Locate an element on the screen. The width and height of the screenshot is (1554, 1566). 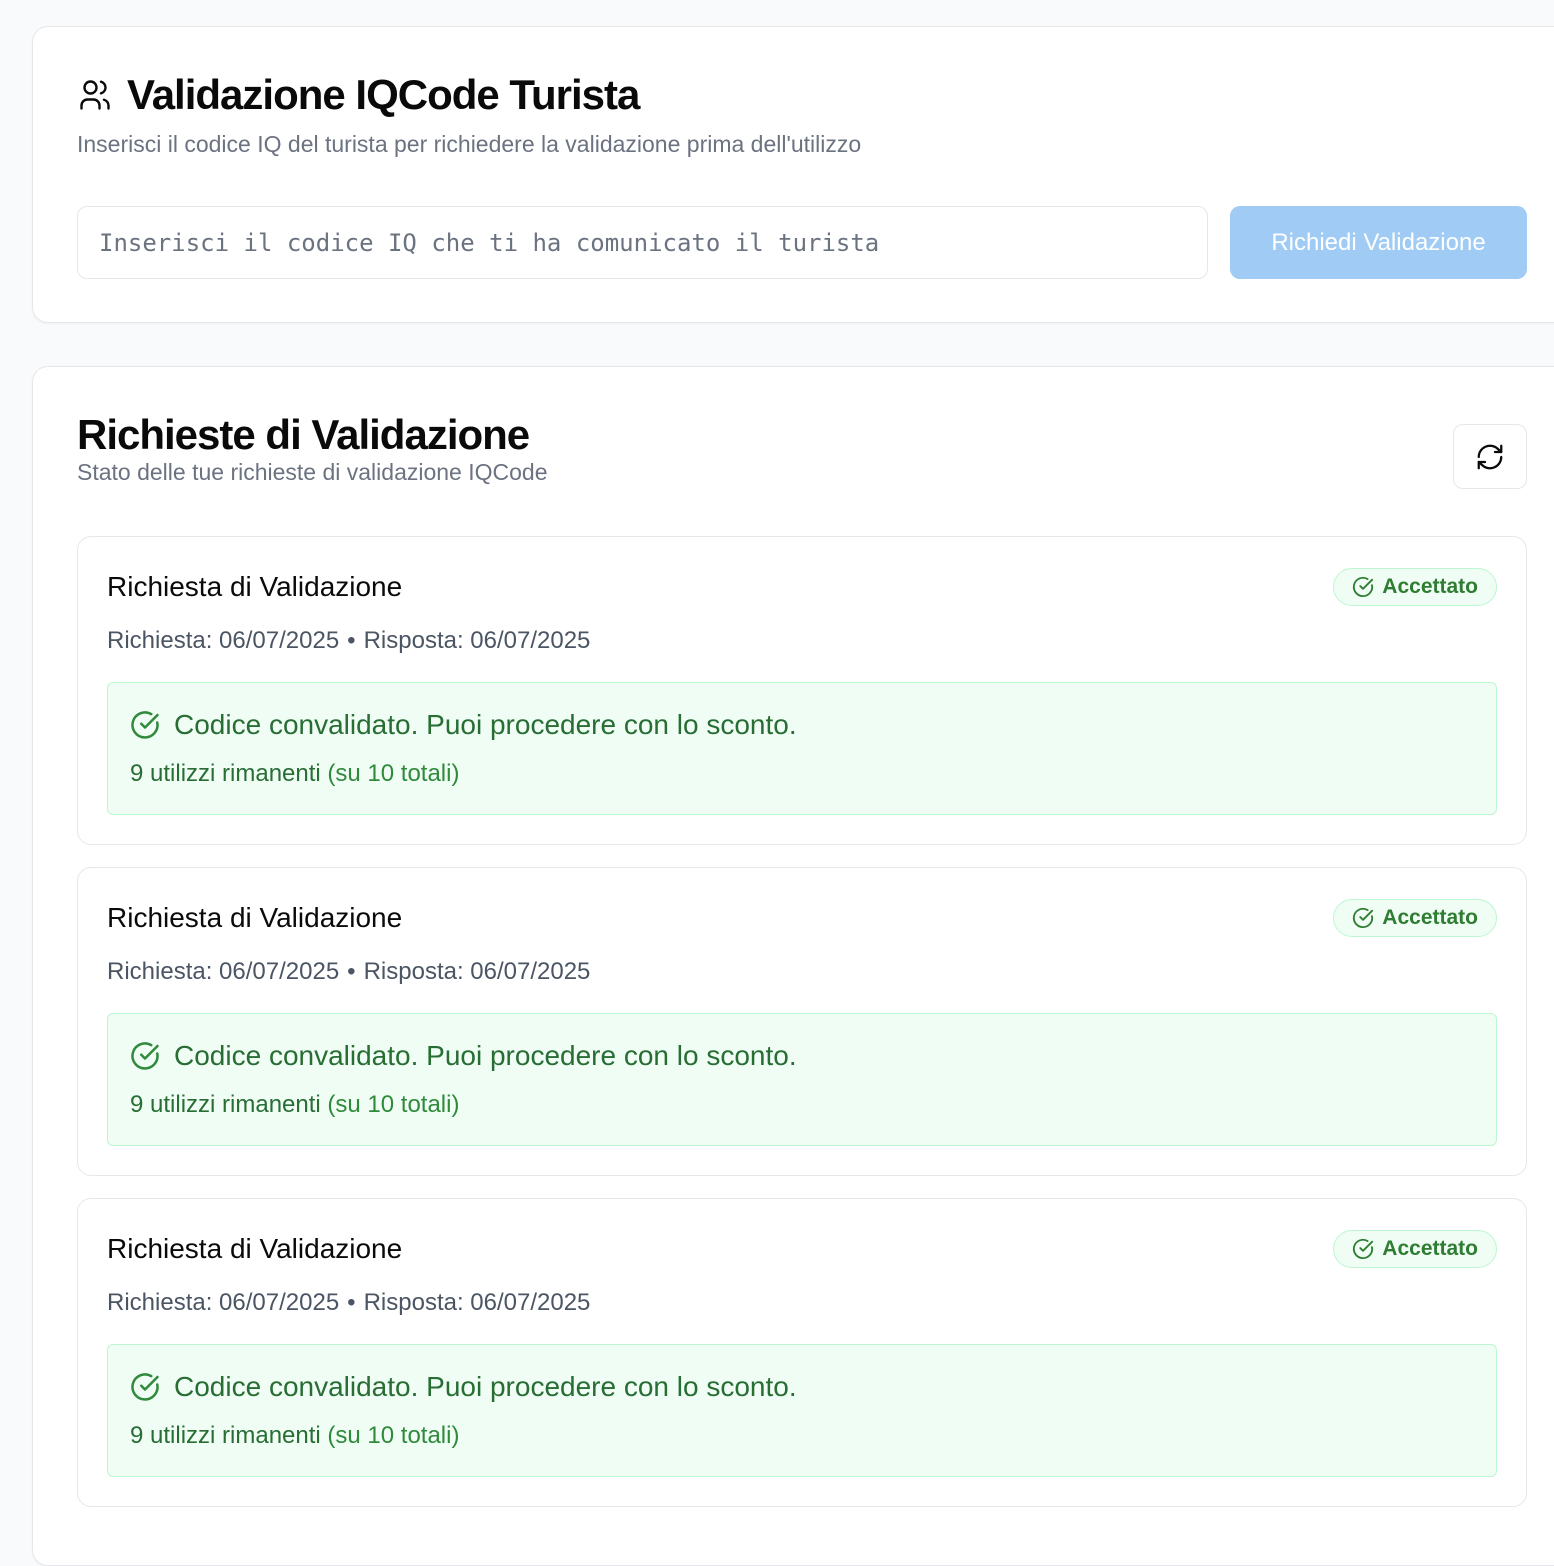
request-validation-button: Richiedi Validazione is located at coordinates (1378, 242).